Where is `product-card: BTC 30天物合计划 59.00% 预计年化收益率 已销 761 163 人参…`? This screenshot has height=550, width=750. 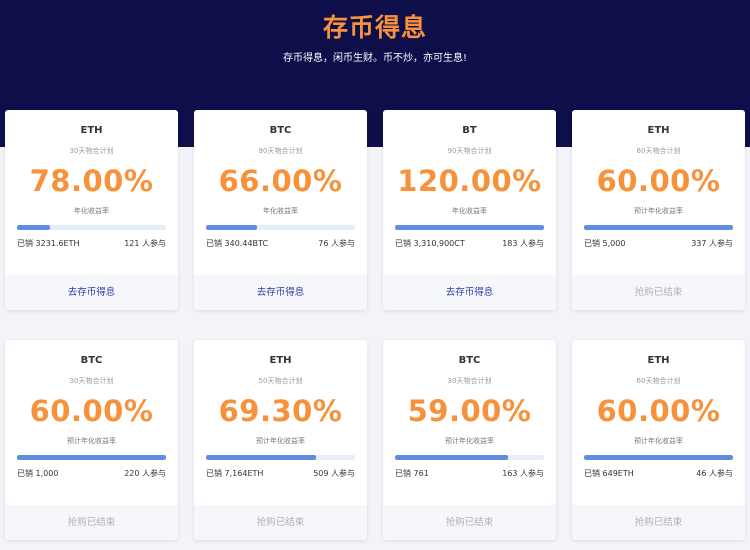
product-card: BTC 30天物合计划 59.00% 预计年化收益率 已销 761 163 人参… is located at coordinates (469, 440).